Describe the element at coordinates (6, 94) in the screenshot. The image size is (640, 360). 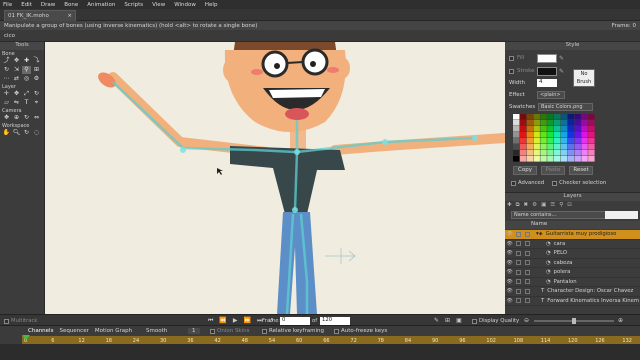
I see `set-origin-tool-icon: ✛` at that location.